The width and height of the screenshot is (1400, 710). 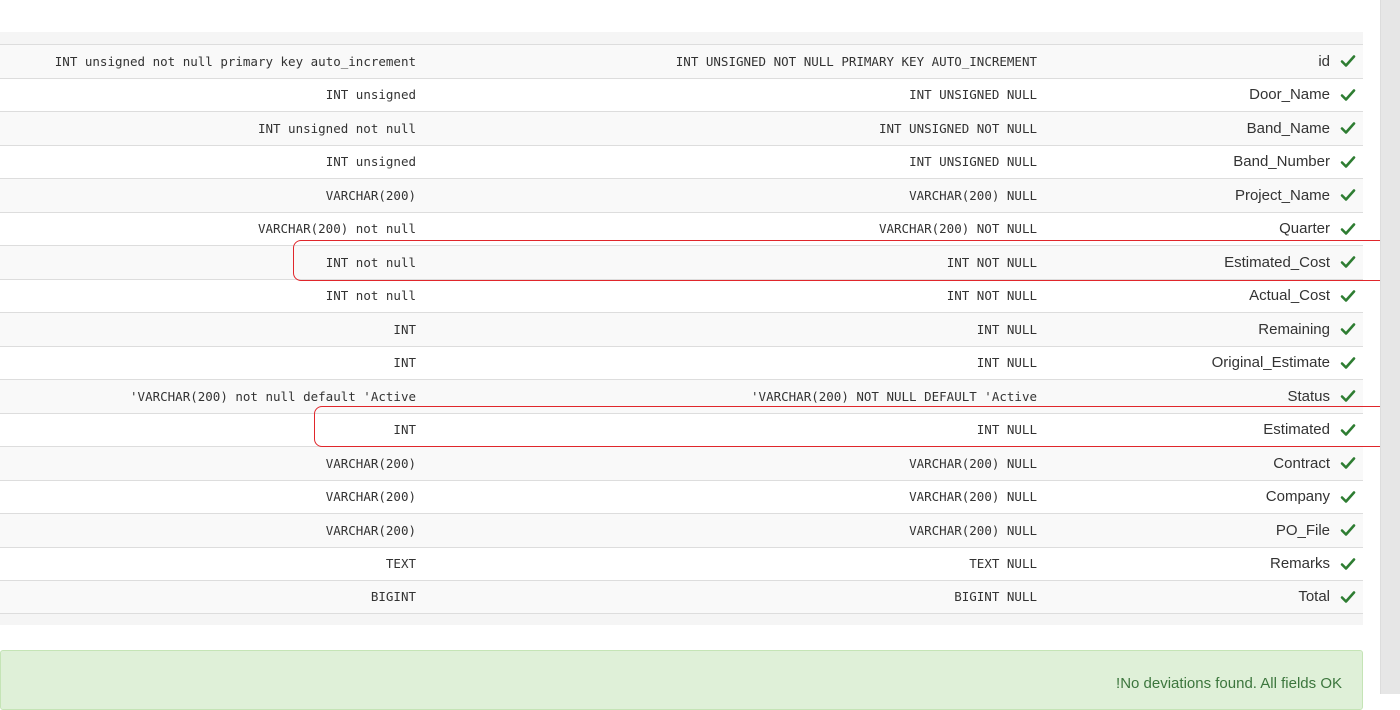 What do you see at coordinates (1289, 296) in the screenshot?
I see `field-name: Actual_Cost` at bounding box center [1289, 296].